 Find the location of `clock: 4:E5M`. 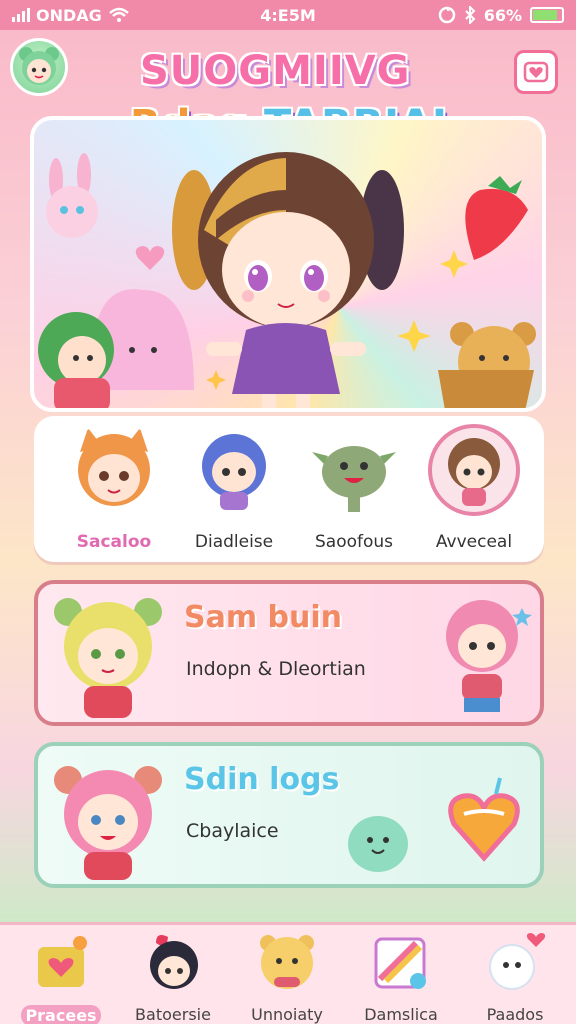

clock: 4:E5M is located at coordinates (288, 15).